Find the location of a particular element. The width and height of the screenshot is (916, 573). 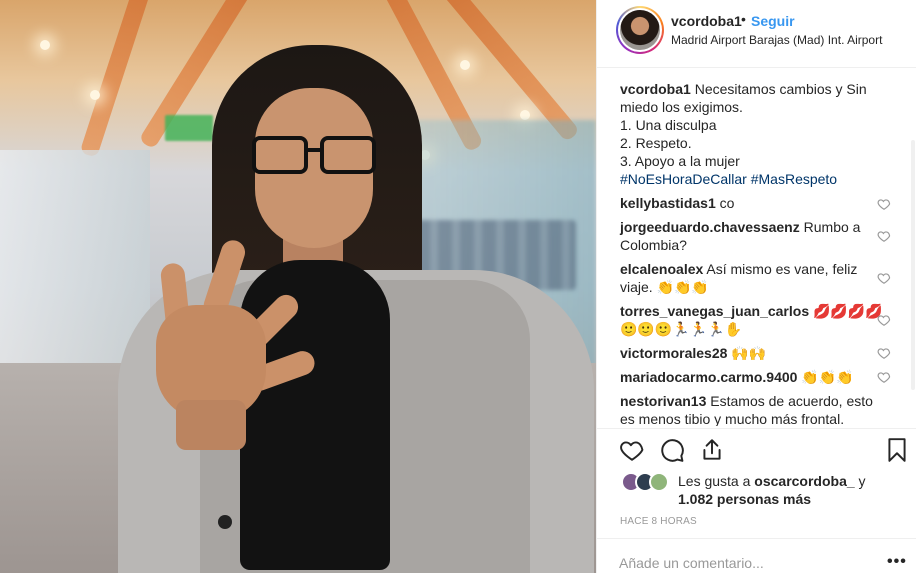

coat-button is located at coordinates (225, 522).